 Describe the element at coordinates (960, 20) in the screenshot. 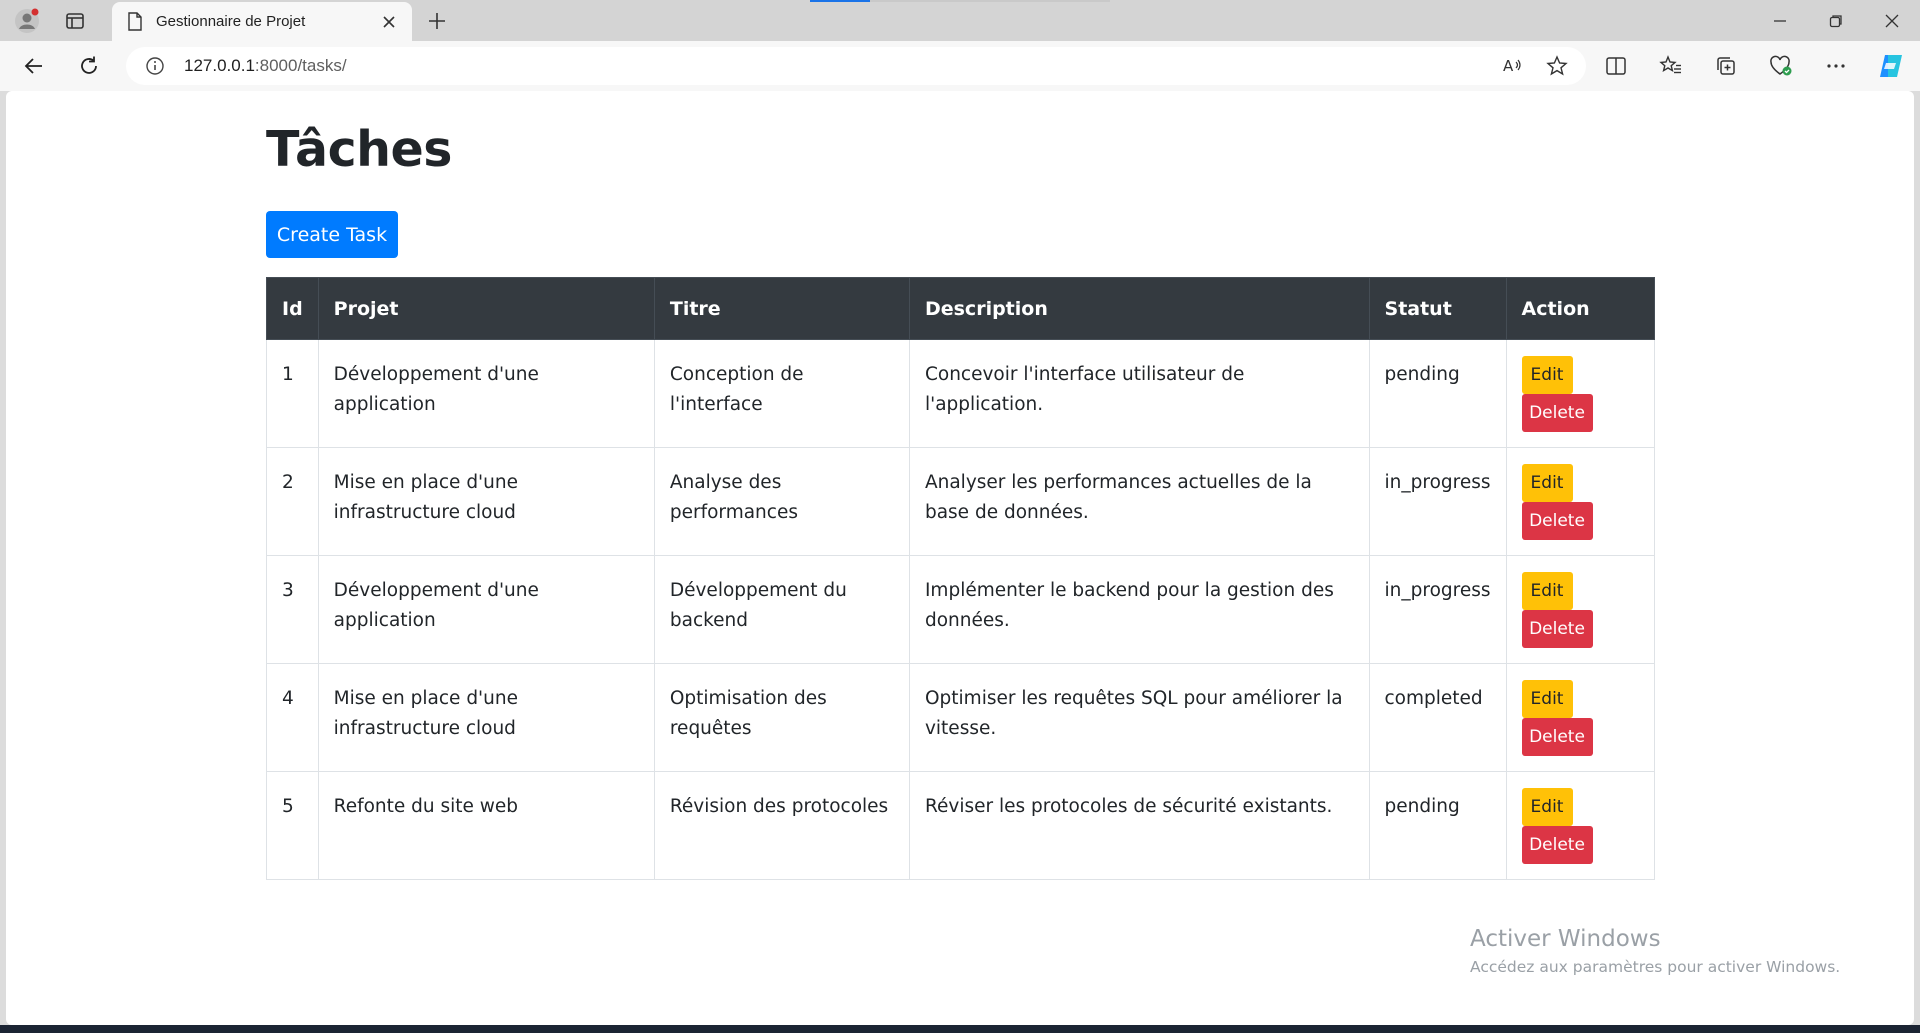

I see `browser-tab-bar: Gestionnaire de Projet` at that location.